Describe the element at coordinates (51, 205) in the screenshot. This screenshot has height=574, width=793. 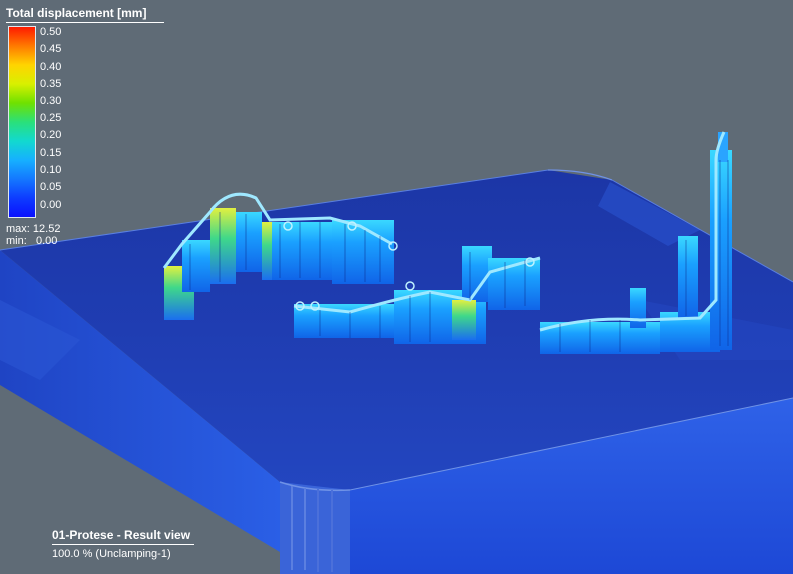
I see `legend-tick: 0.00` at that location.